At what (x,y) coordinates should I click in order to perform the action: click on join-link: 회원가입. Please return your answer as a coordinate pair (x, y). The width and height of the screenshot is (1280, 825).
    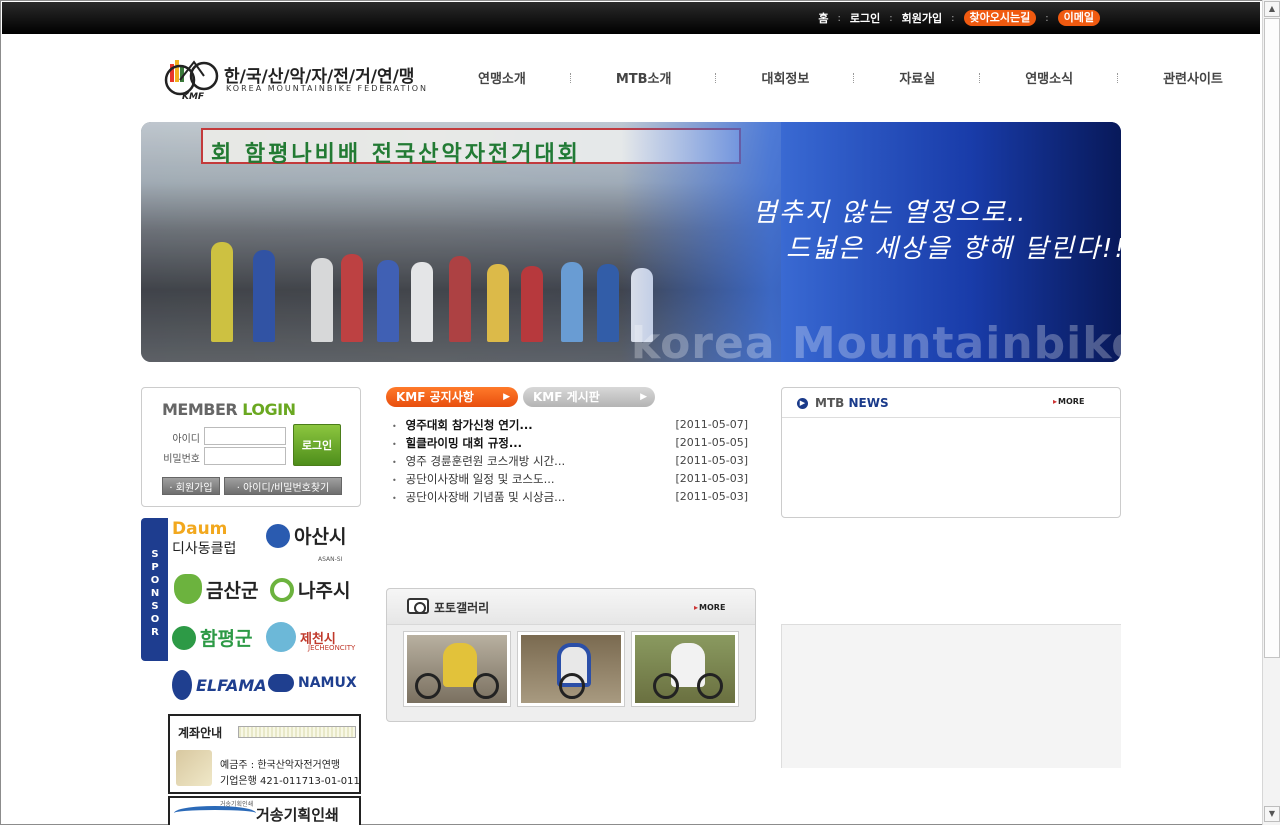
    Looking at the image, I should click on (922, 18).